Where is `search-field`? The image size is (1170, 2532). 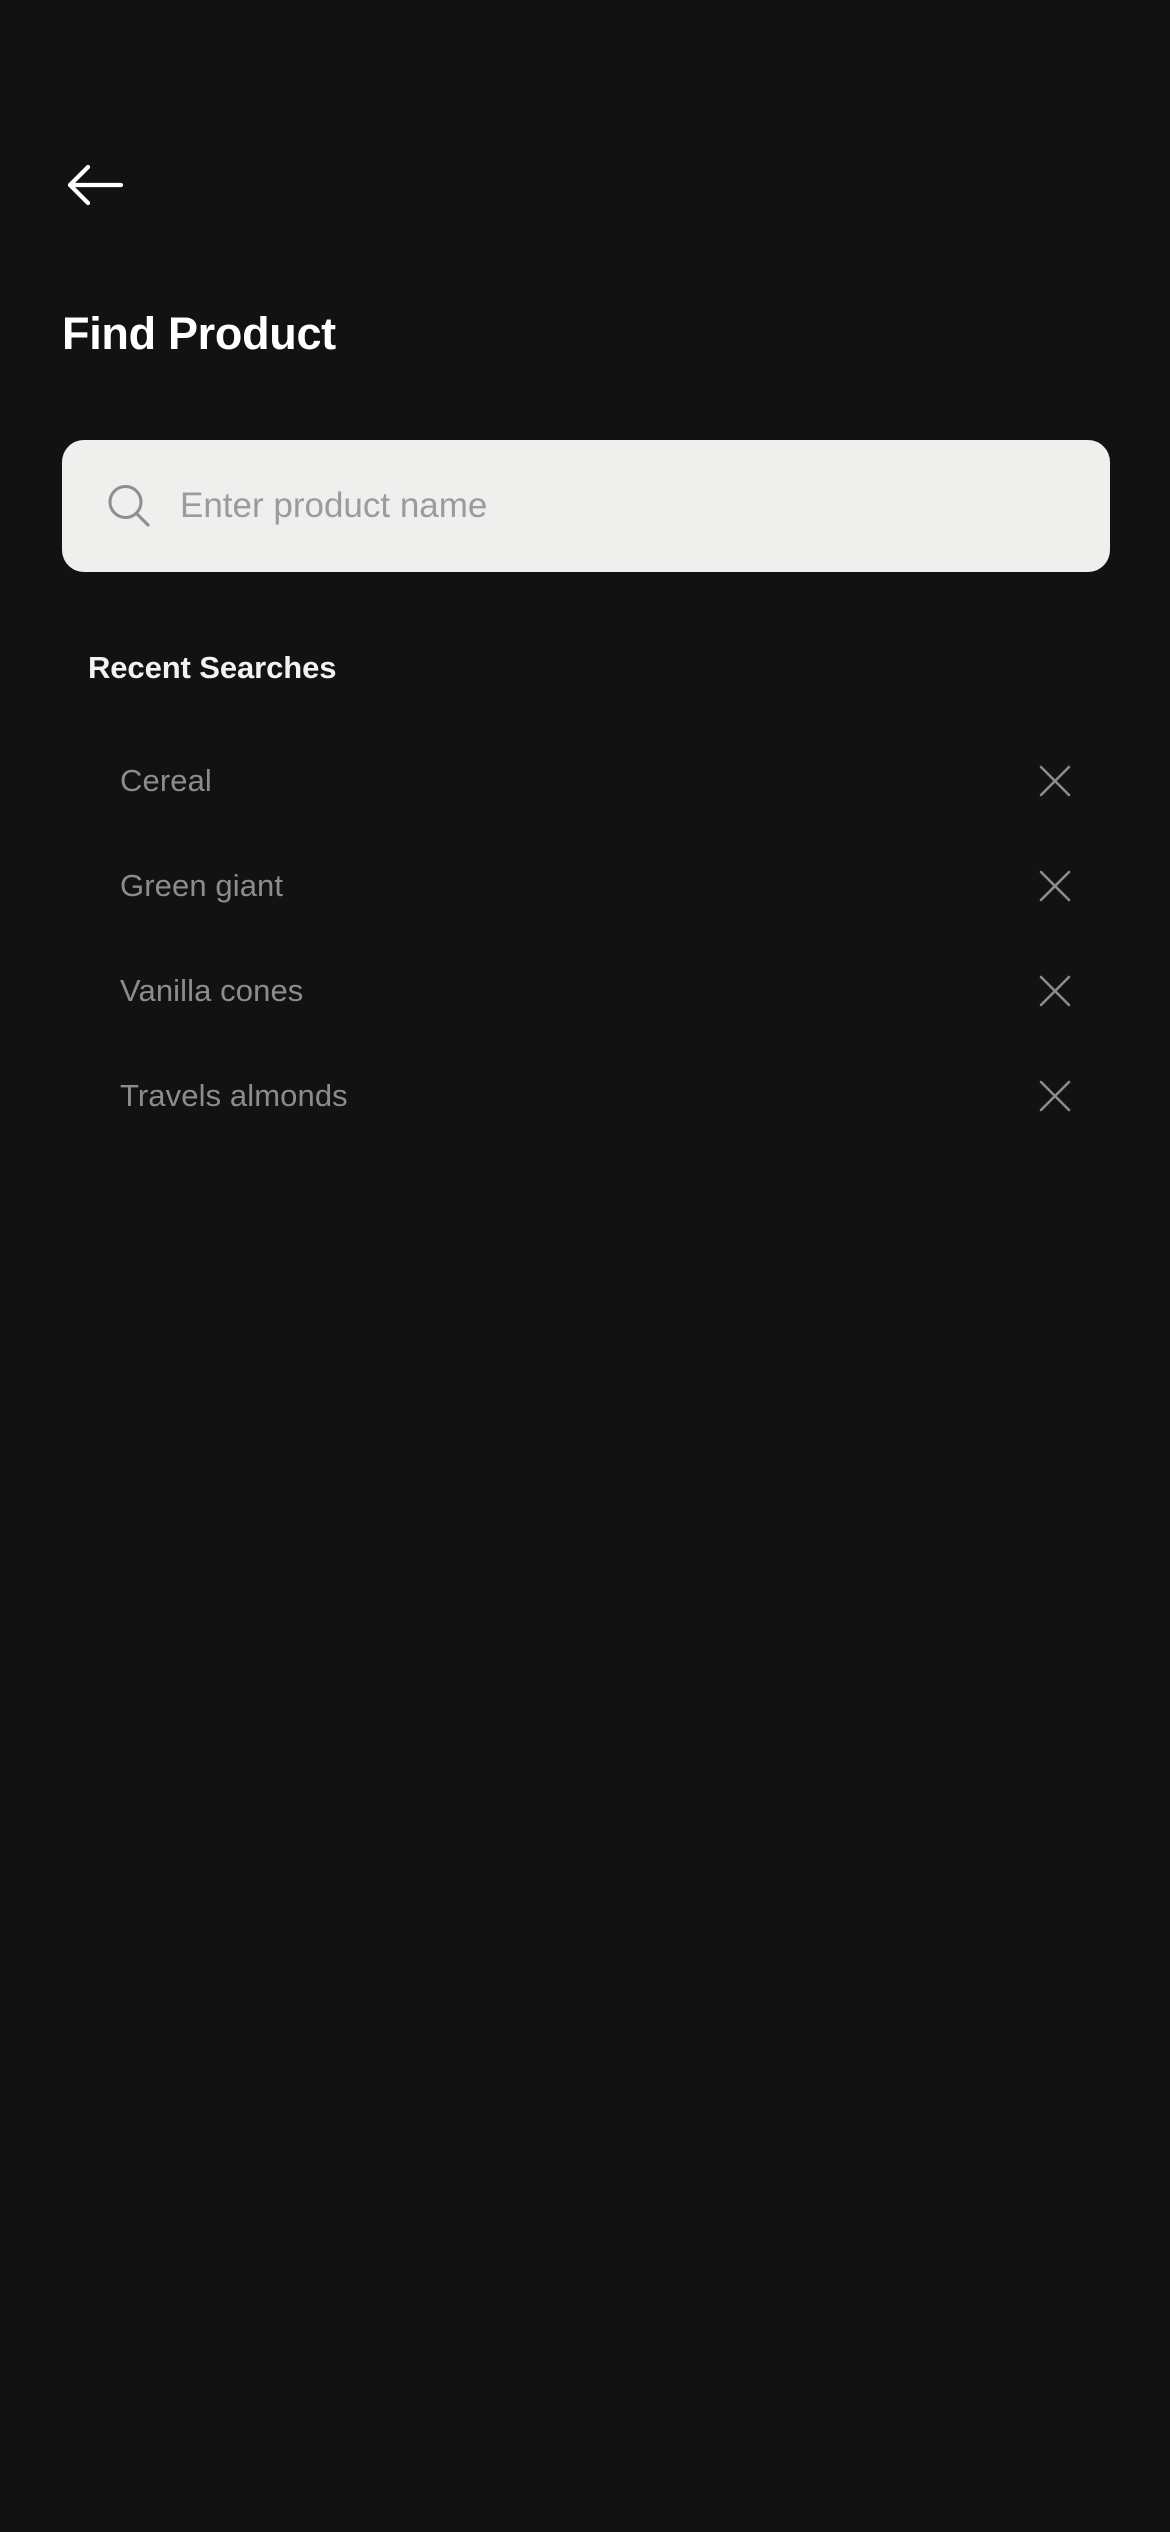
search-field is located at coordinates (586, 506).